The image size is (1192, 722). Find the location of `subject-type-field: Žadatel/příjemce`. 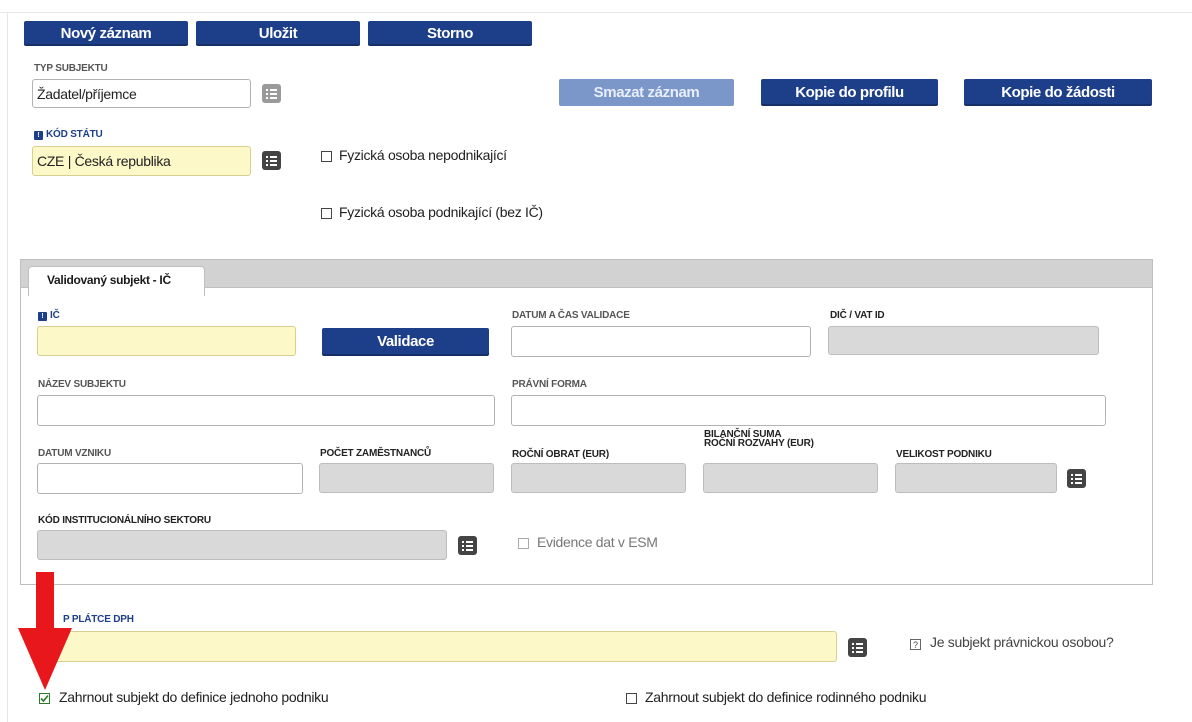

subject-type-field: Žadatel/příjemce is located at coordinates (141, 93).